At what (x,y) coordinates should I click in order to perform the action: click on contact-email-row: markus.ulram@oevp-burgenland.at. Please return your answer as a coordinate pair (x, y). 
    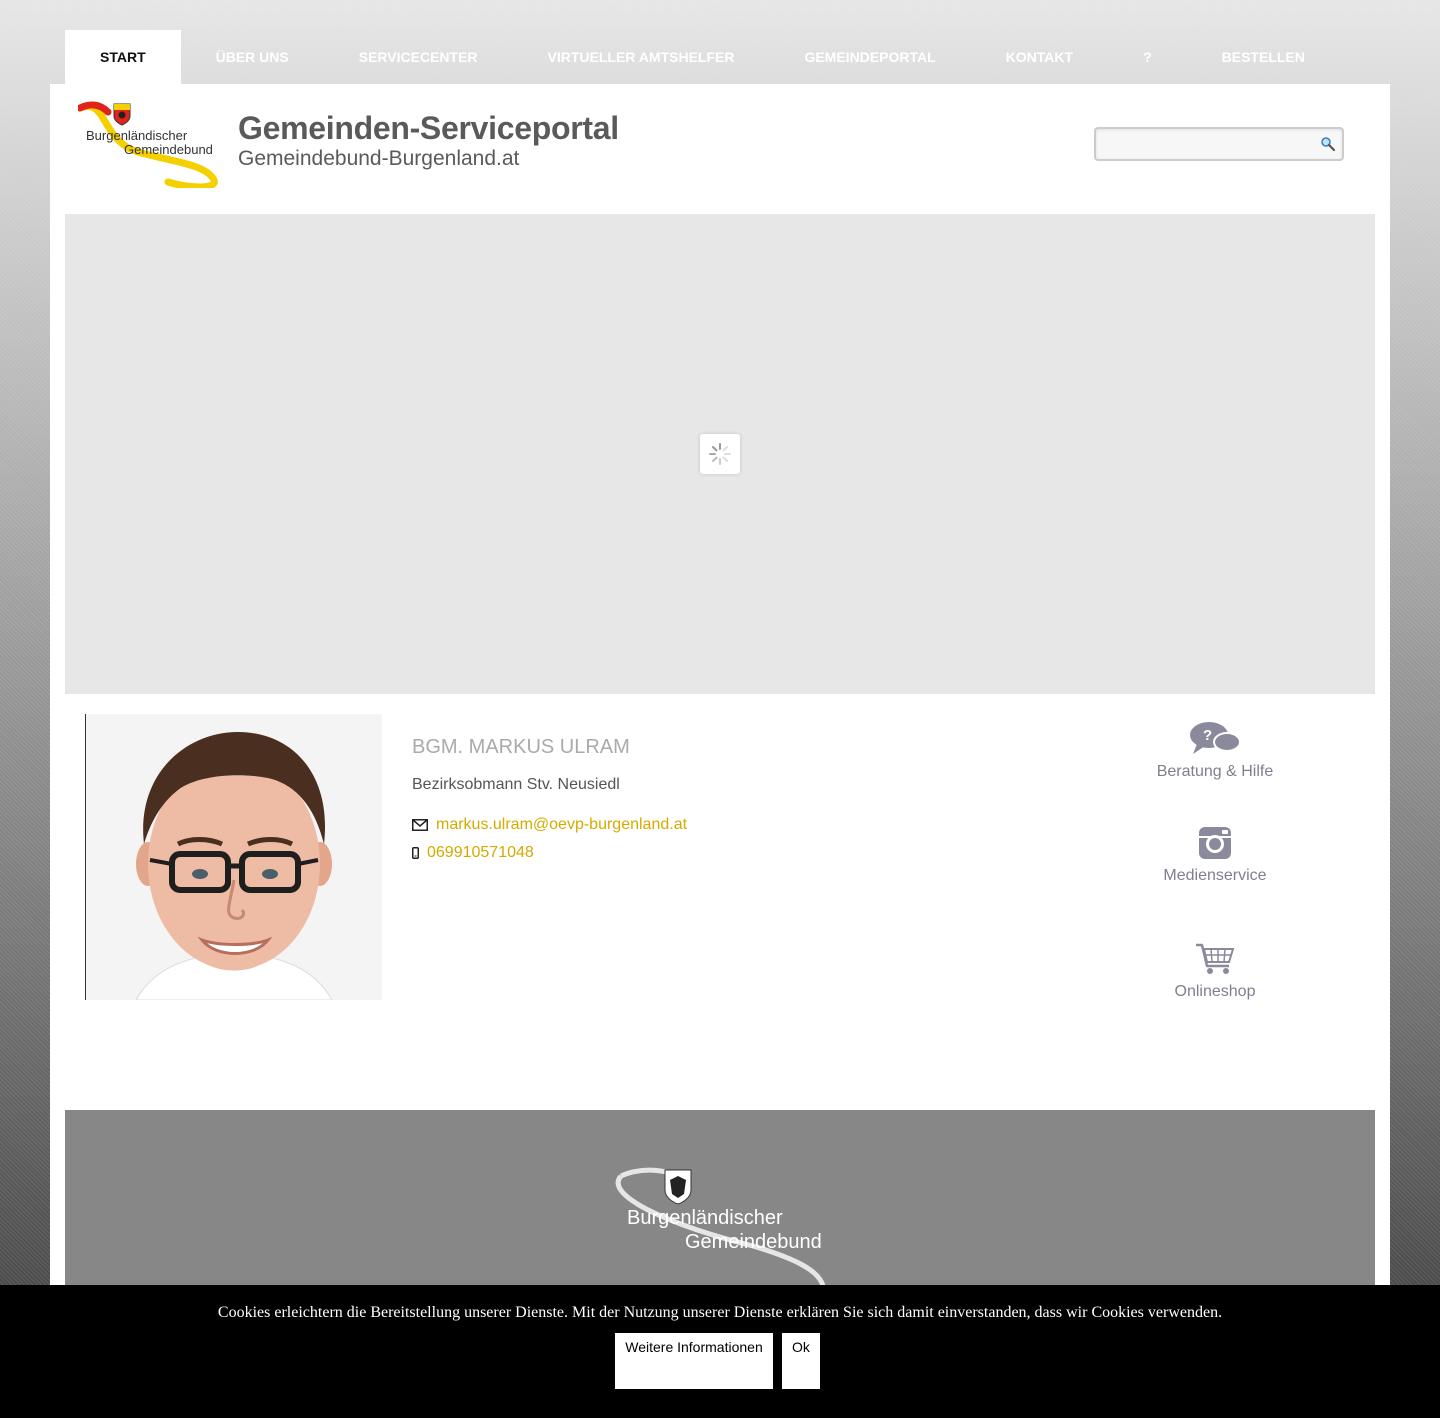
    Looking at the image, I should click on (549, 825).